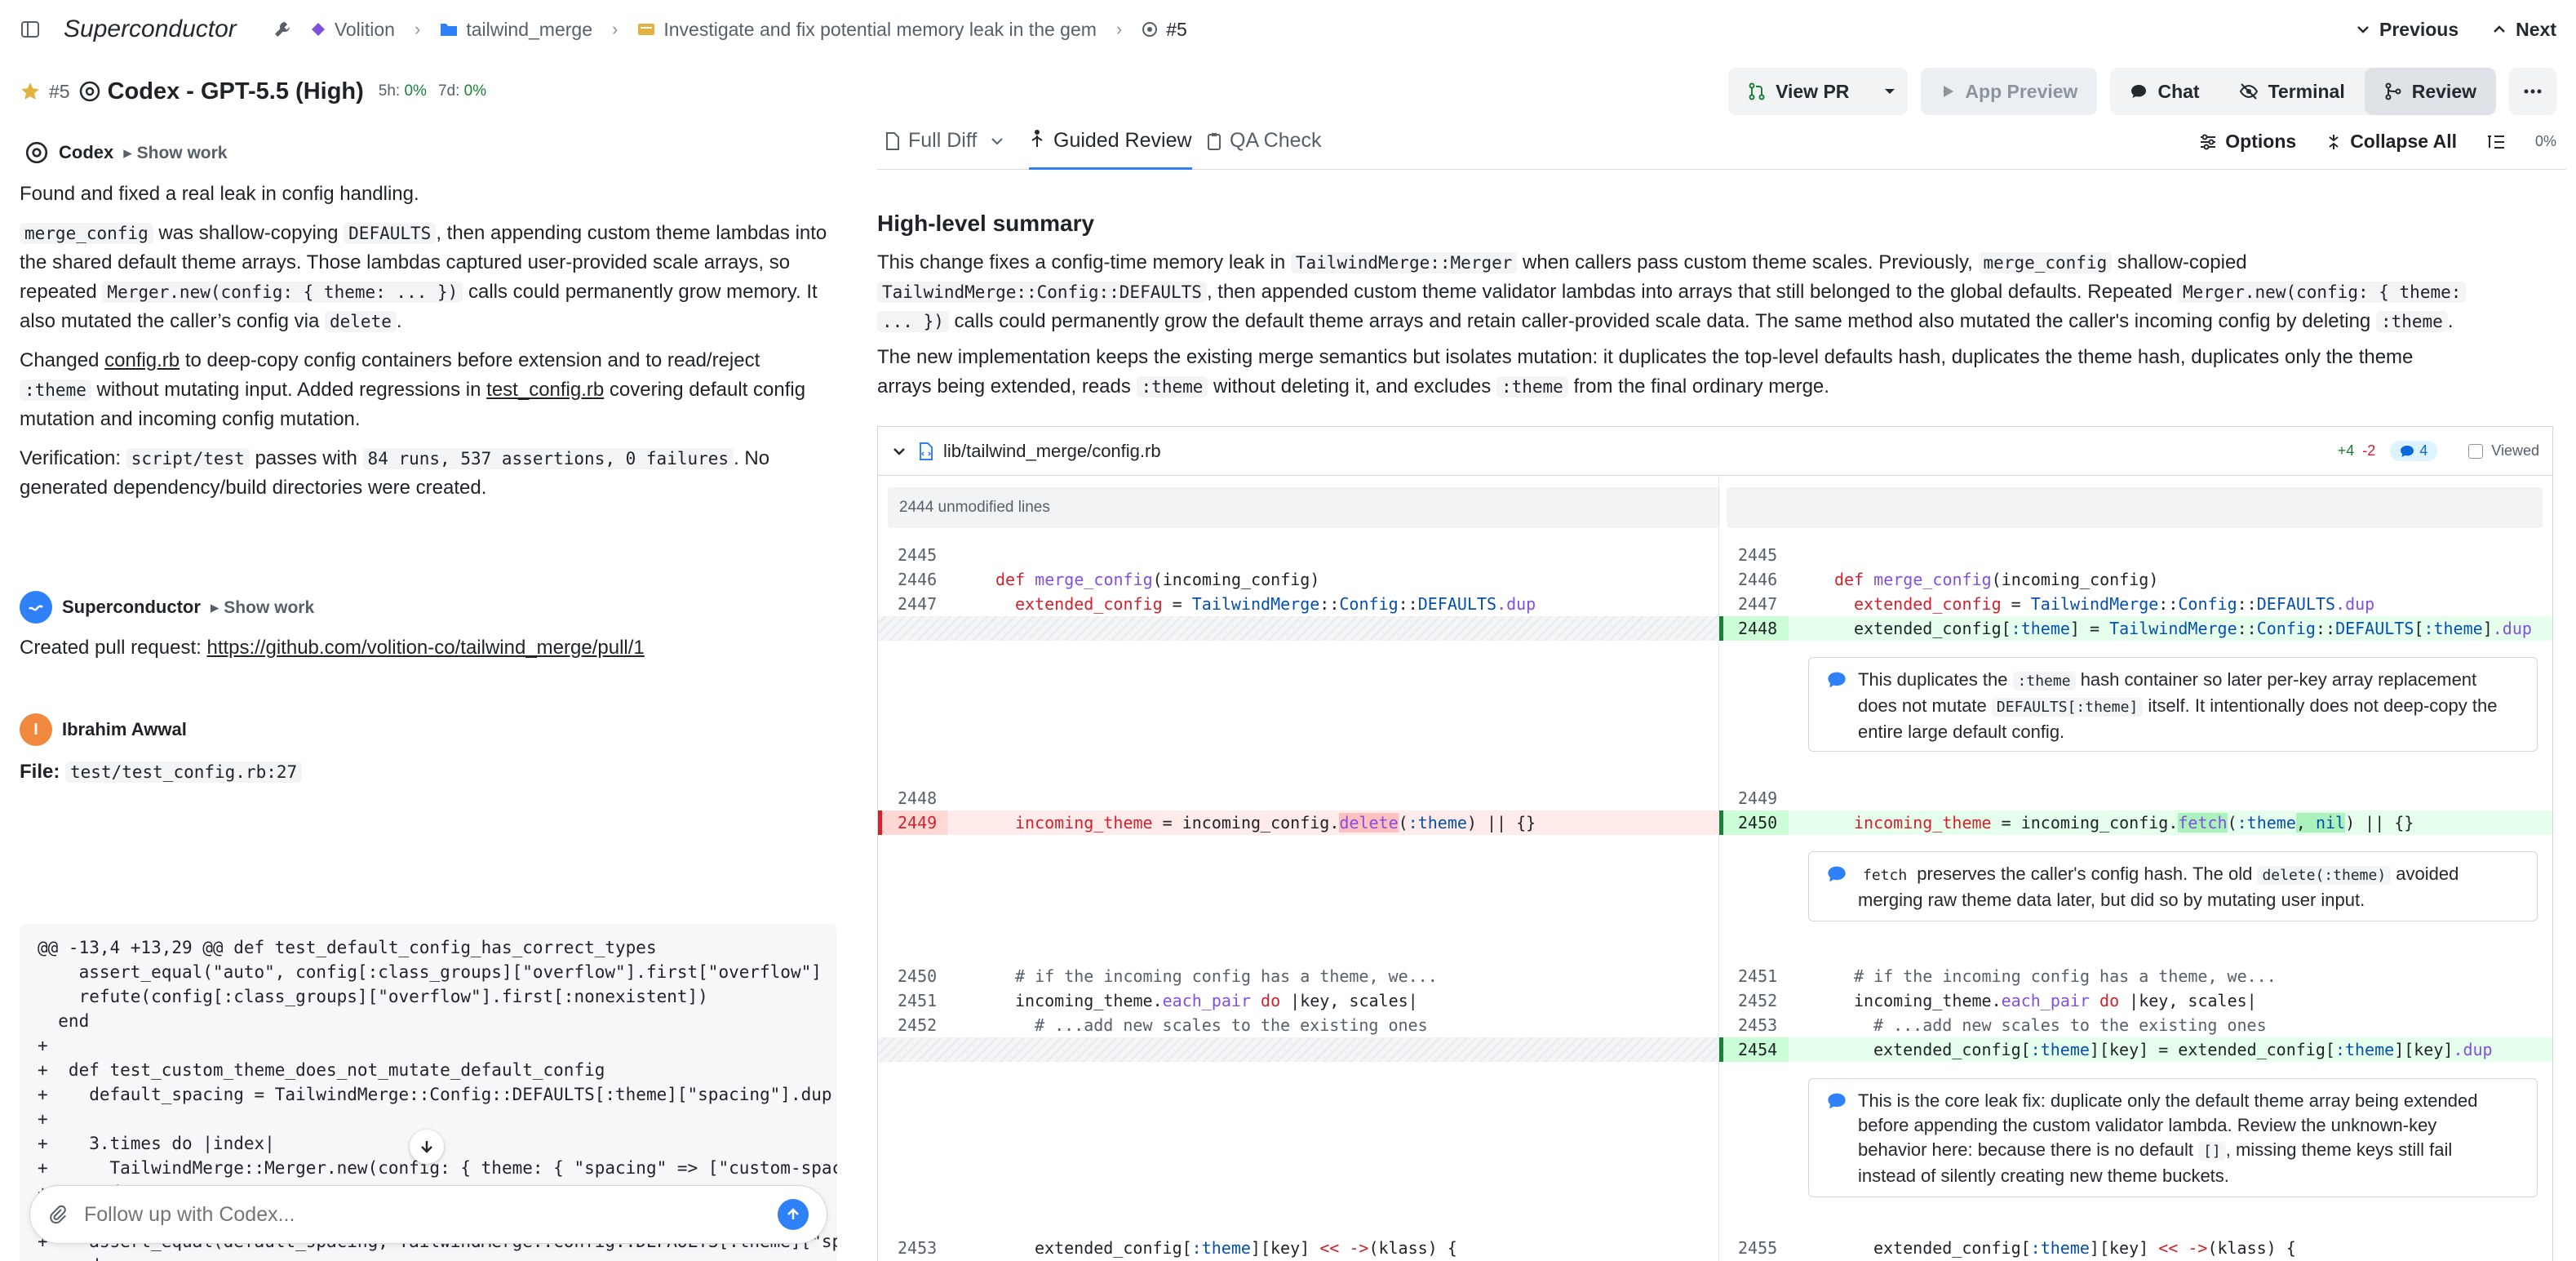 The image size is (2576, 1261). Describe the element at coordinates (475, 91) in the screenshot. I see `usage-7d-value: 0%` at that location.